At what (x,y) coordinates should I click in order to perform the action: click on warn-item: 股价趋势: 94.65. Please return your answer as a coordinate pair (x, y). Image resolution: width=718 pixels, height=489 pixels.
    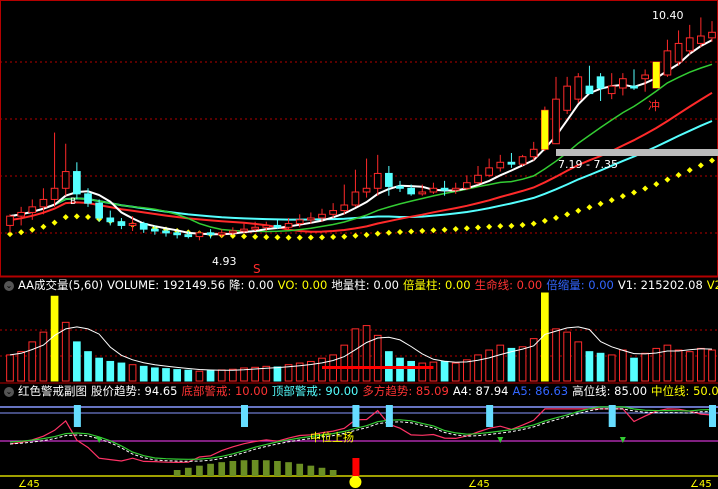
    Looking at the image, I should click on (134, 391).